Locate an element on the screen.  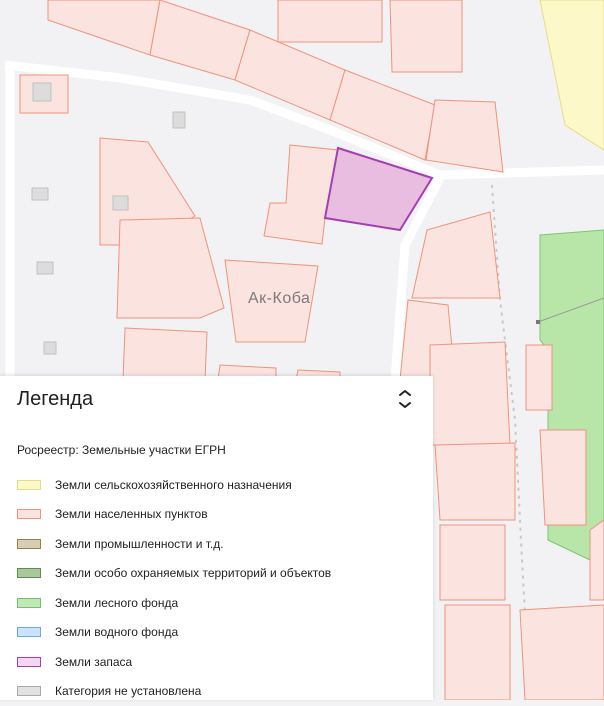
legend-collapse-button is located at coordinates (405, 400).